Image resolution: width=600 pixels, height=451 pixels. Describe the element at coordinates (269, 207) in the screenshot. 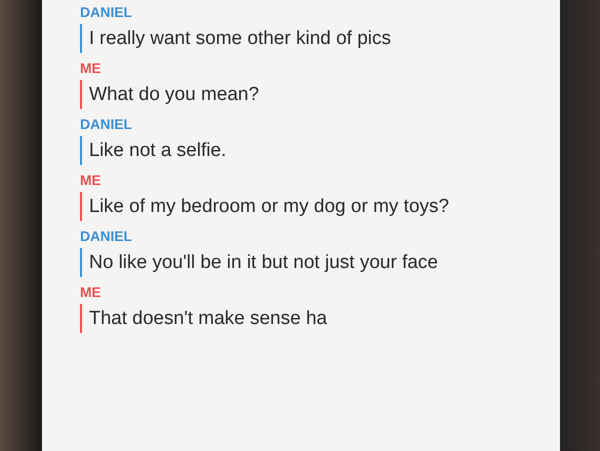

I see `message-text: Like of my bedroom or my dog or my toys?` at that location.